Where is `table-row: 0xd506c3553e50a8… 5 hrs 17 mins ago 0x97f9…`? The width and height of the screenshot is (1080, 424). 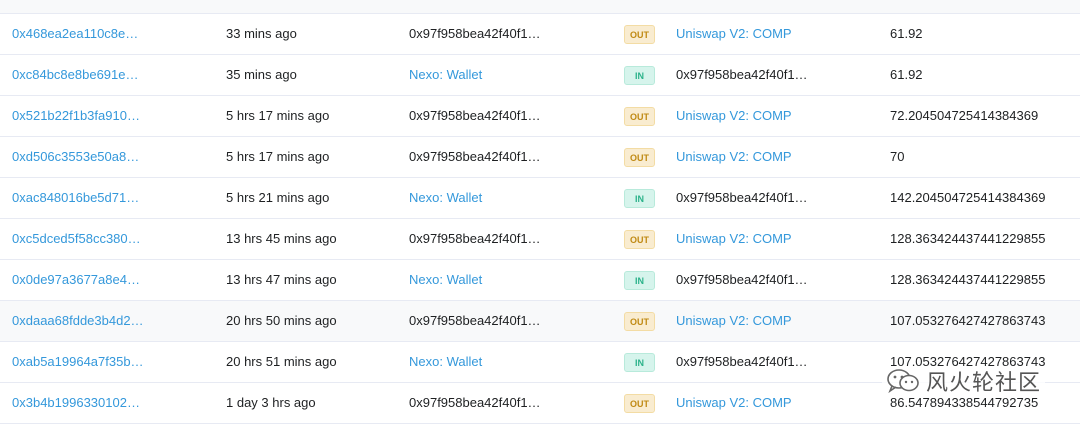 table-row: 0xd506c3553e50a8… 5 hrs 17 mins ago 0x97f9… is located at coordinates (540, 157).